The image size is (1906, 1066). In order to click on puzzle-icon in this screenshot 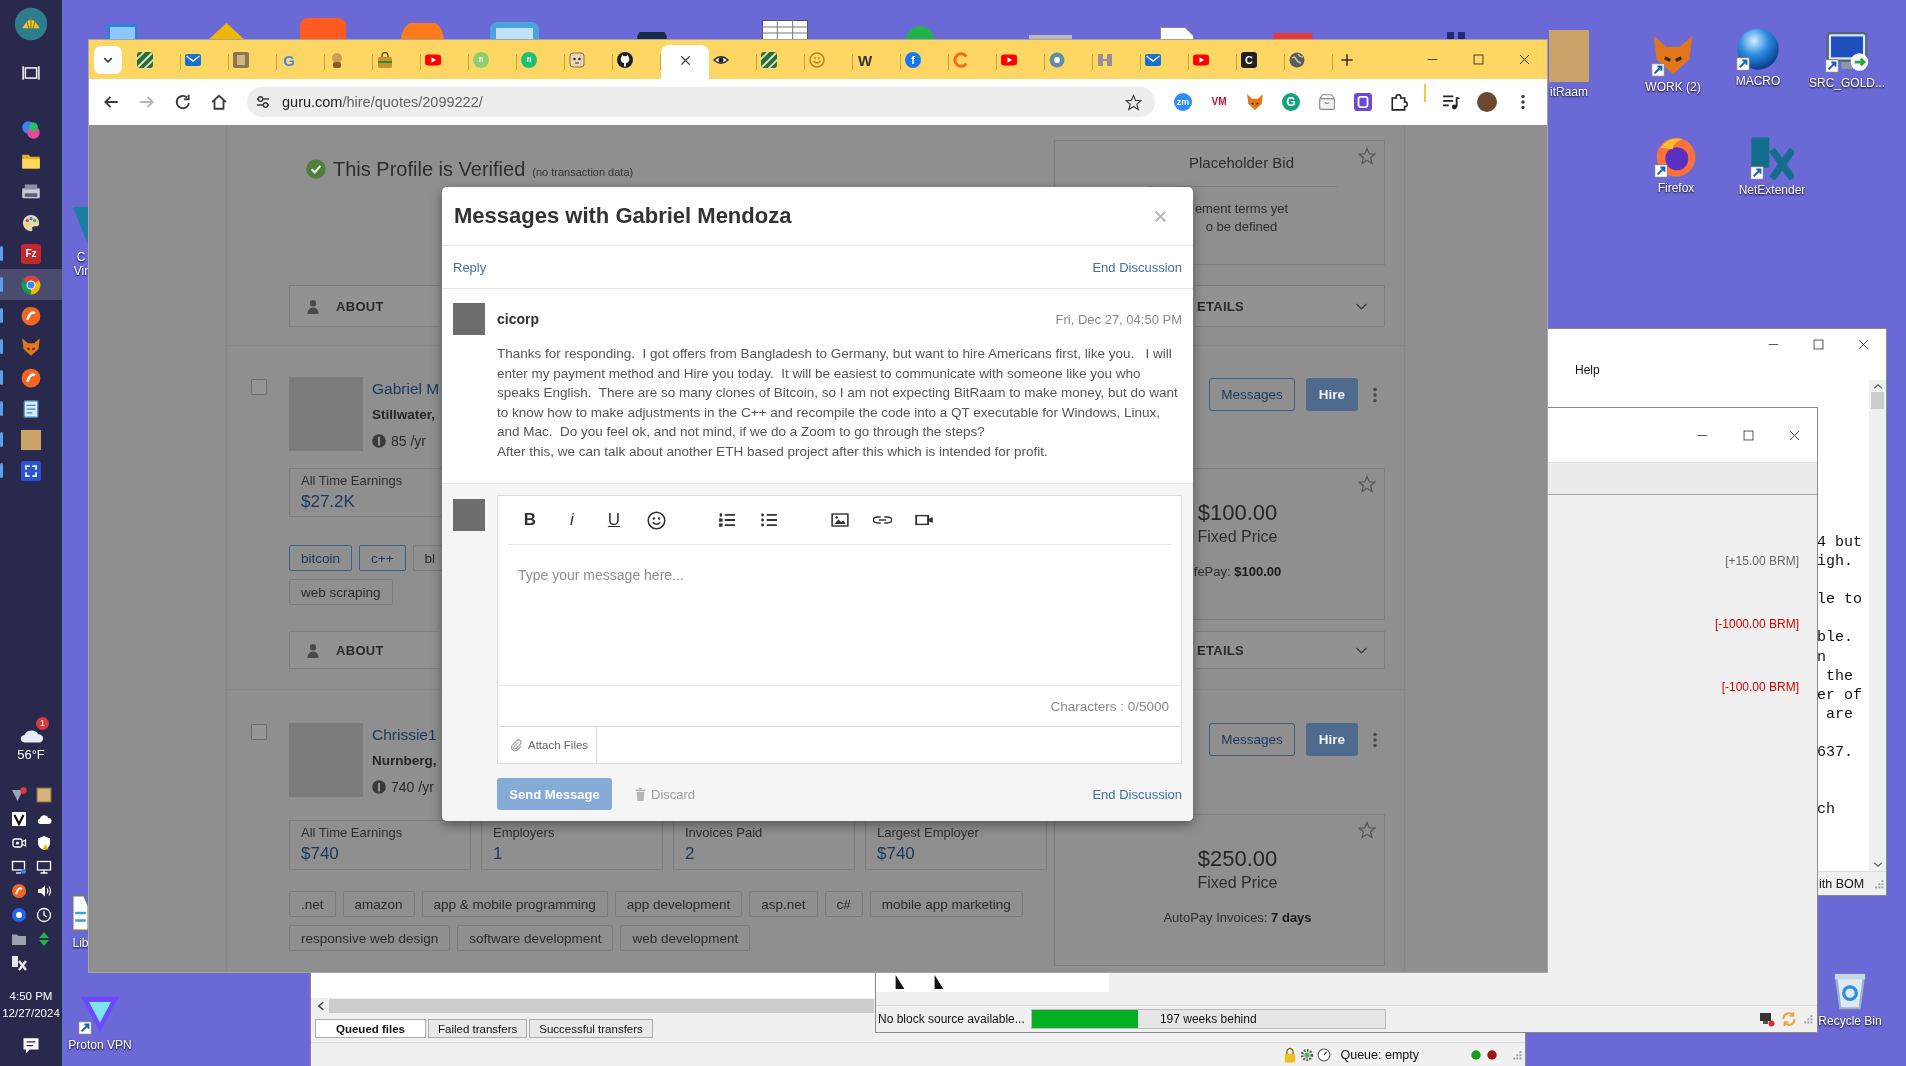, I will do `click(1399, 102)`.